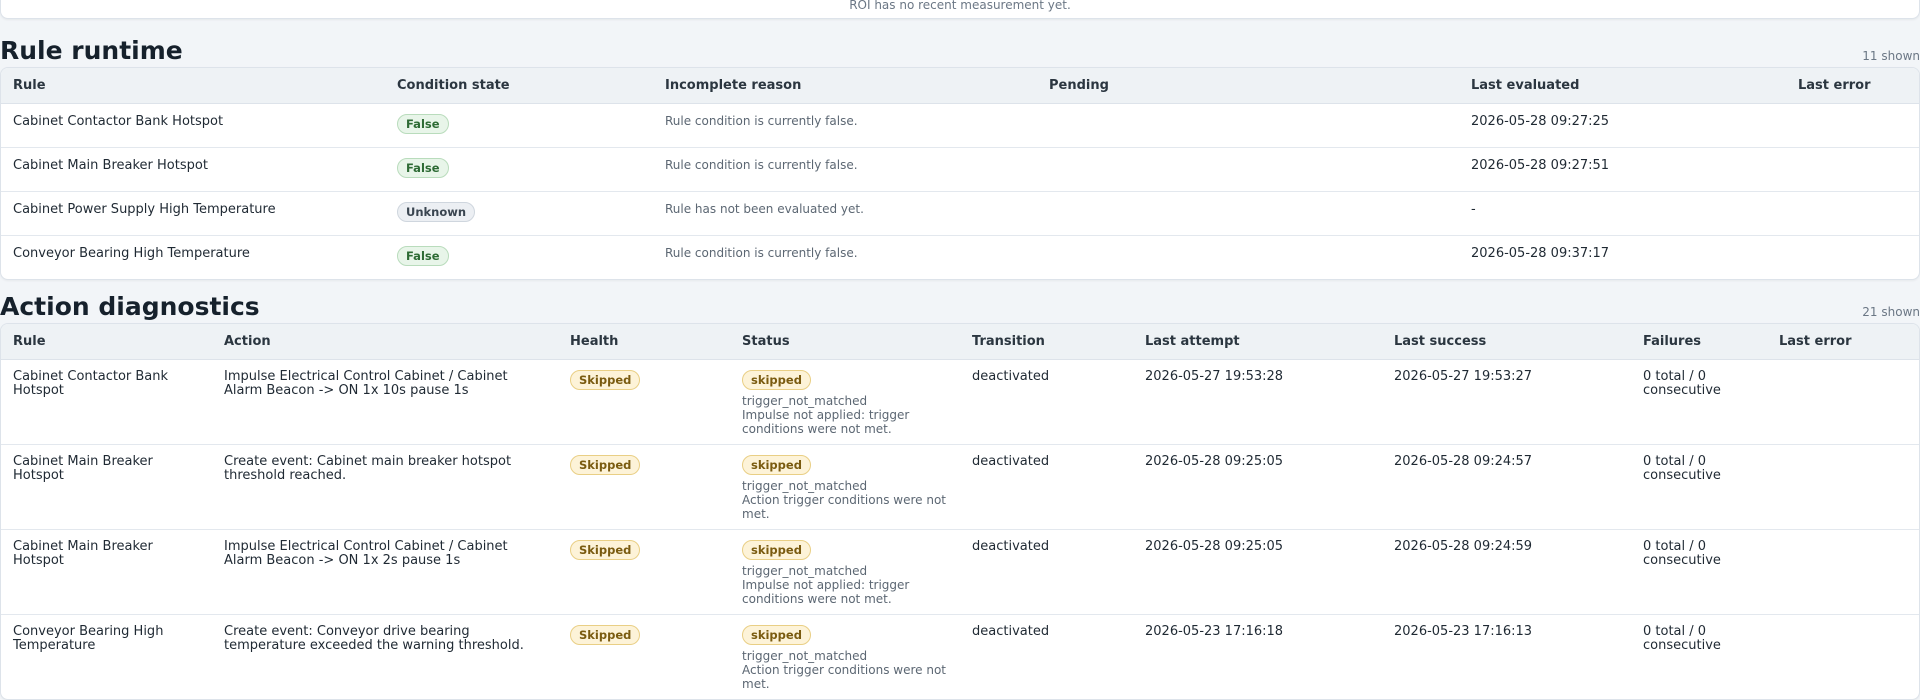  Describe the element at coordinates (130, 306) in the screenshot. I see `action-diagnostics-title: Action diagnostics` at that location.